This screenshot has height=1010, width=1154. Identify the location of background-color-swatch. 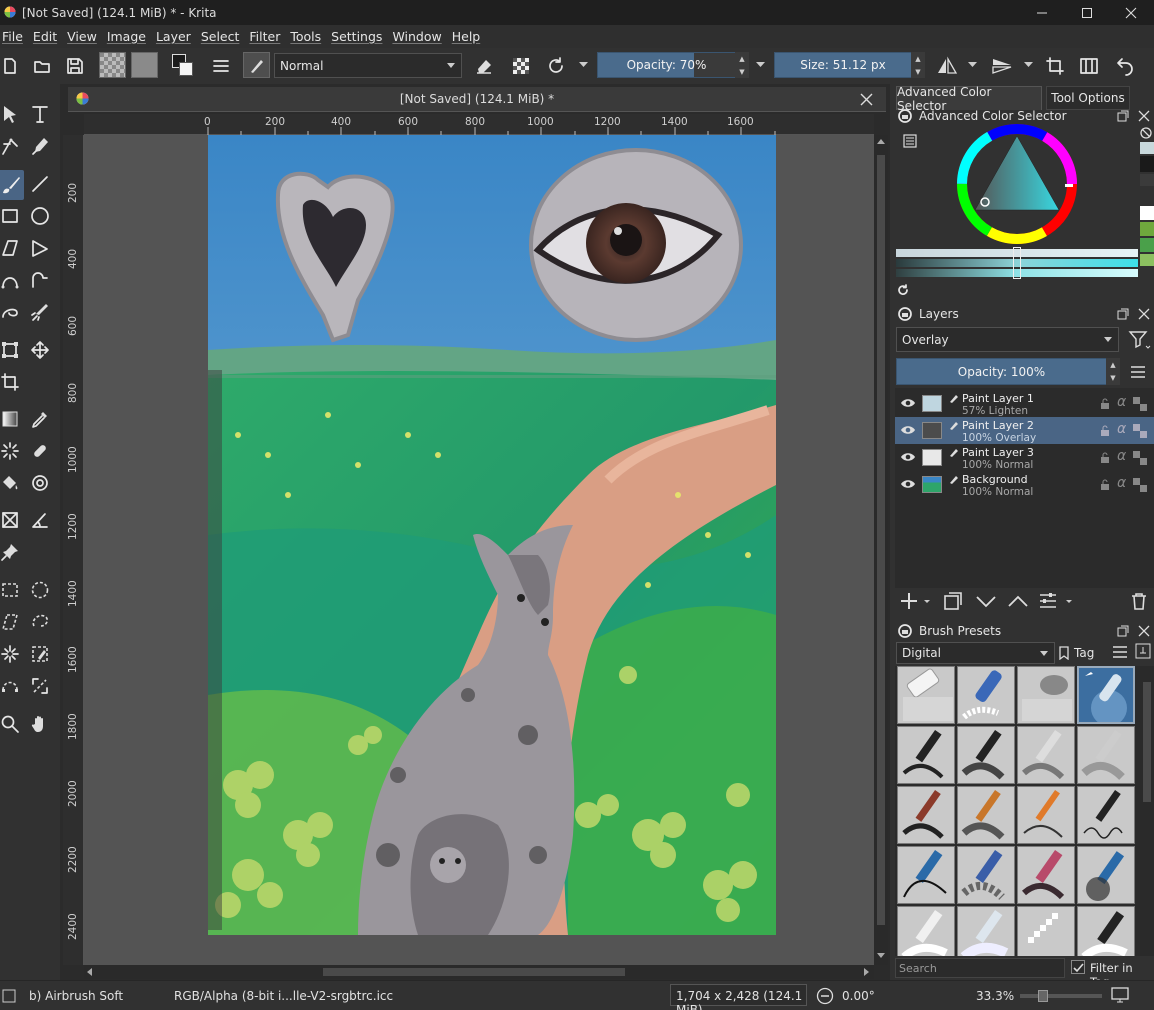
(186, 69).